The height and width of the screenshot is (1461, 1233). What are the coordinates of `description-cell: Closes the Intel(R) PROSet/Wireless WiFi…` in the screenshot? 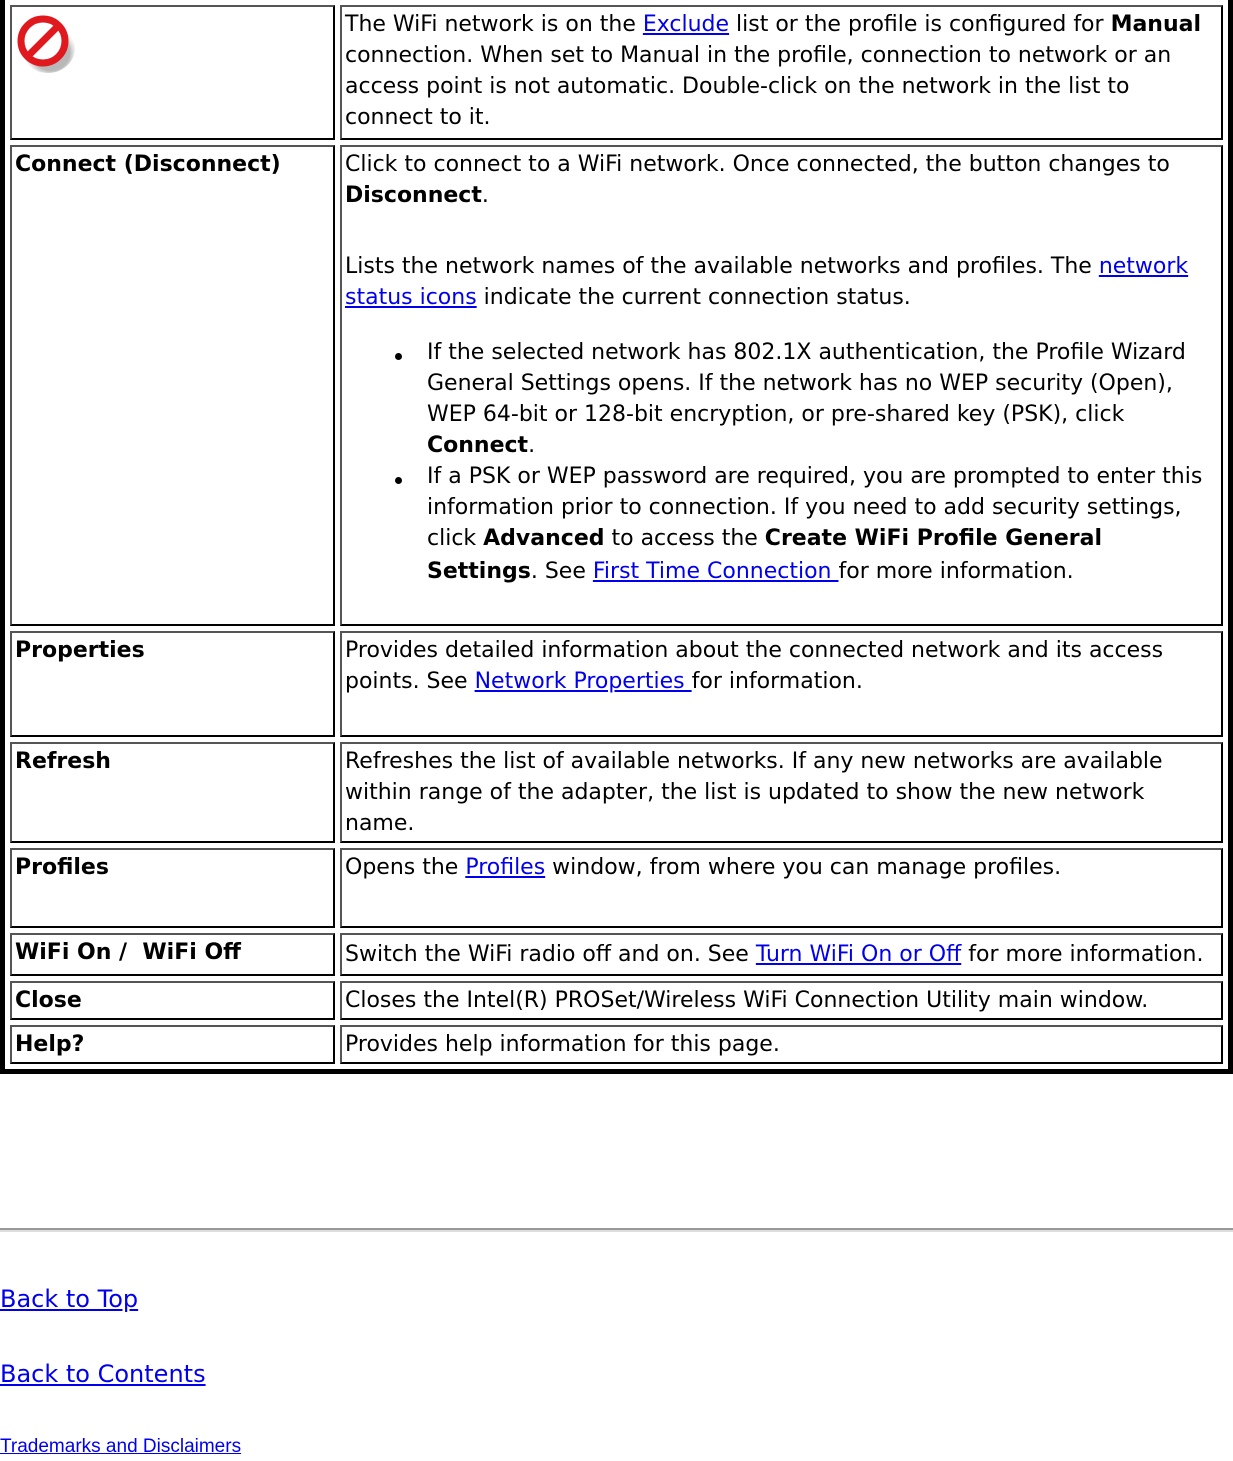 It's located at (781, 1000).